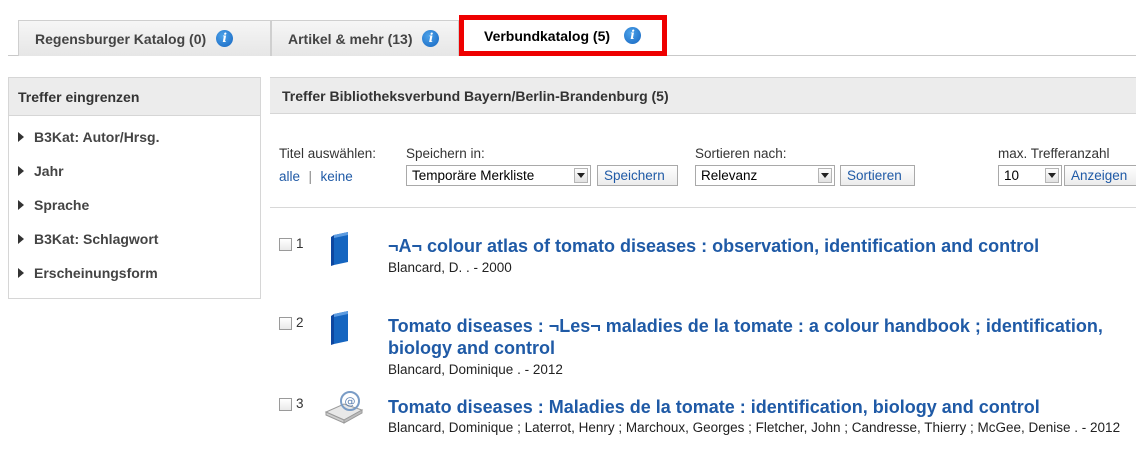 This screenshot has height=458, width=1136. Describe the element at coordinates (96, 273) in the screenshot. I see `facet-label: Erscheinungsform` at that location.